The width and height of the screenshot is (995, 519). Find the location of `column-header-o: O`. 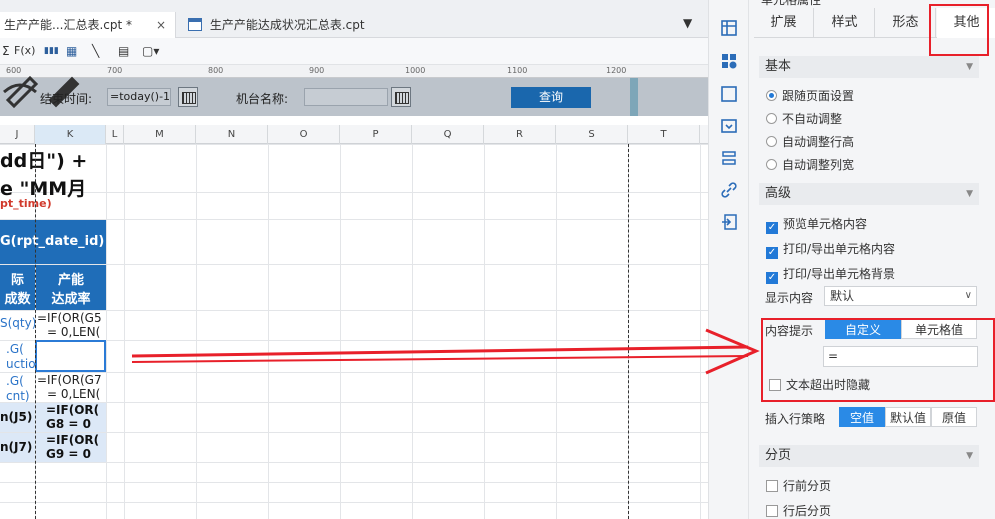

column-header-o: O is located at coordinates (304, 134).